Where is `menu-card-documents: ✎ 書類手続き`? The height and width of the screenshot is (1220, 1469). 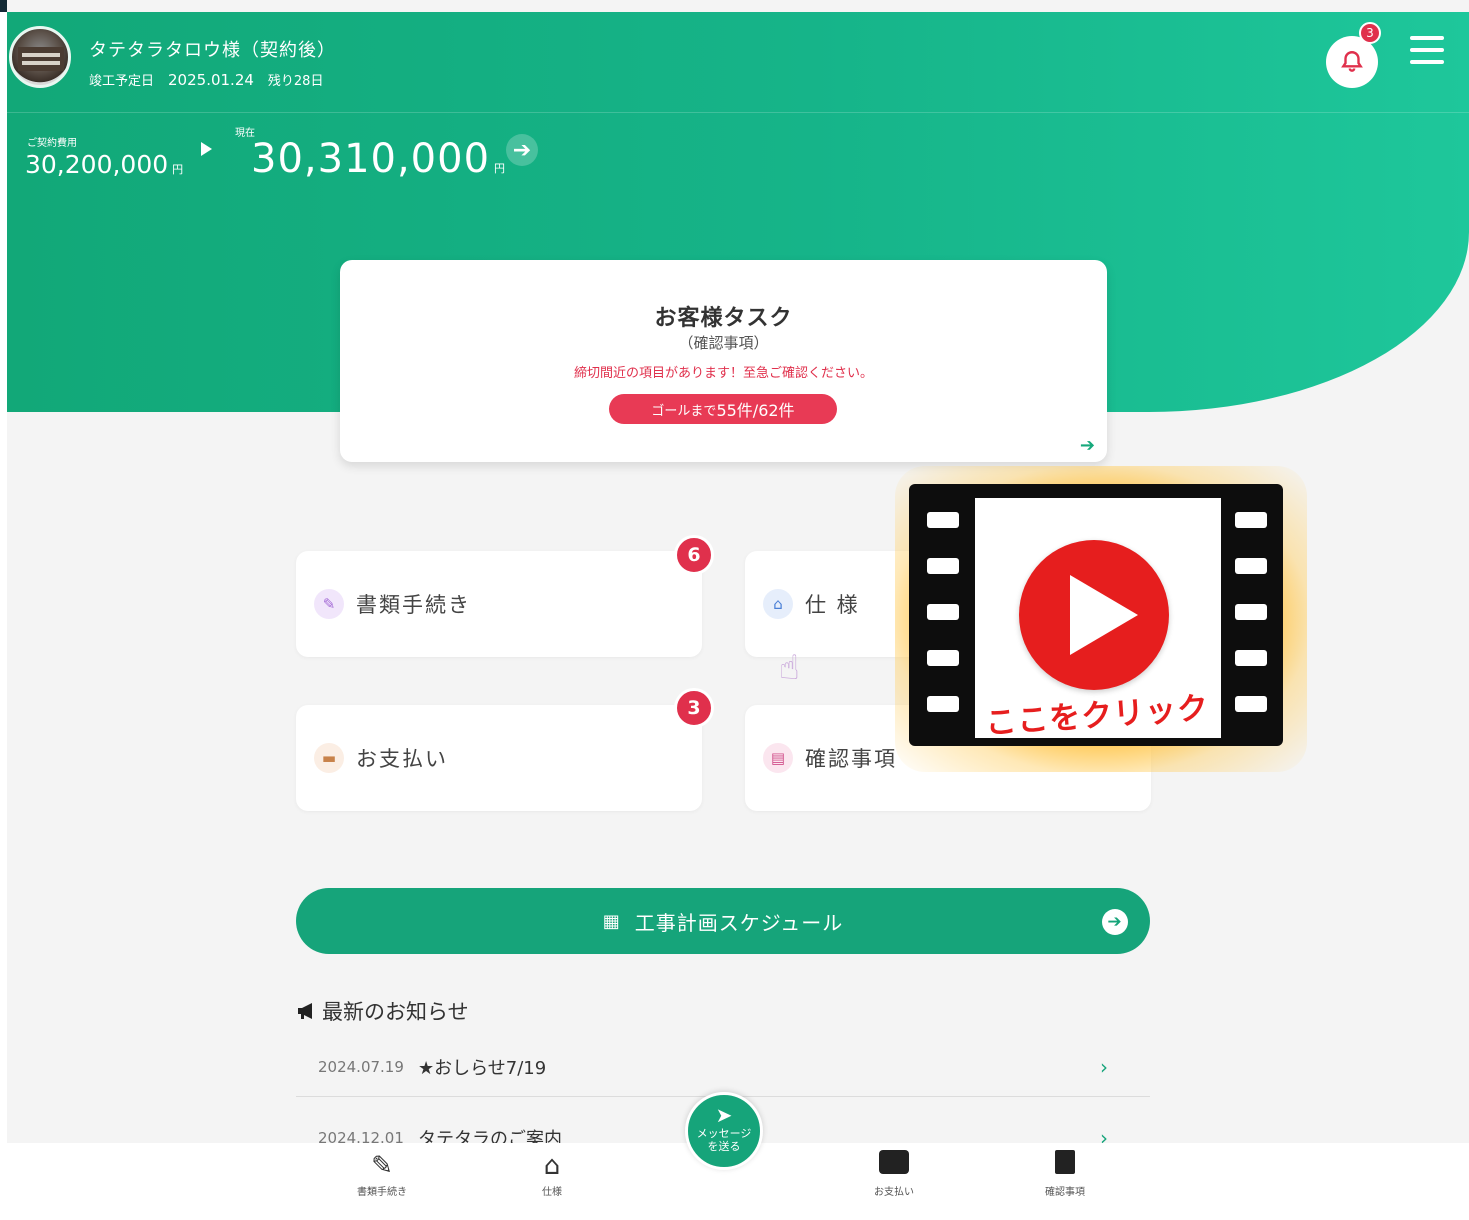
menu-card-documents: ✎ 書類手続き is located at coordinates (499, 604).